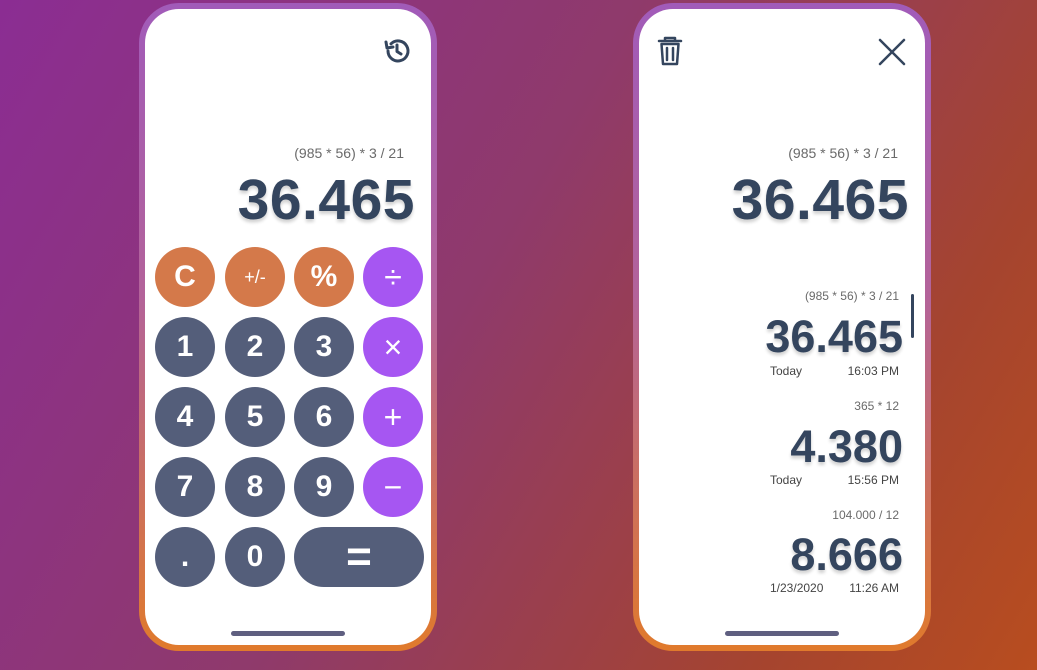  I want to click on clear-label: C, so click(185, 276).